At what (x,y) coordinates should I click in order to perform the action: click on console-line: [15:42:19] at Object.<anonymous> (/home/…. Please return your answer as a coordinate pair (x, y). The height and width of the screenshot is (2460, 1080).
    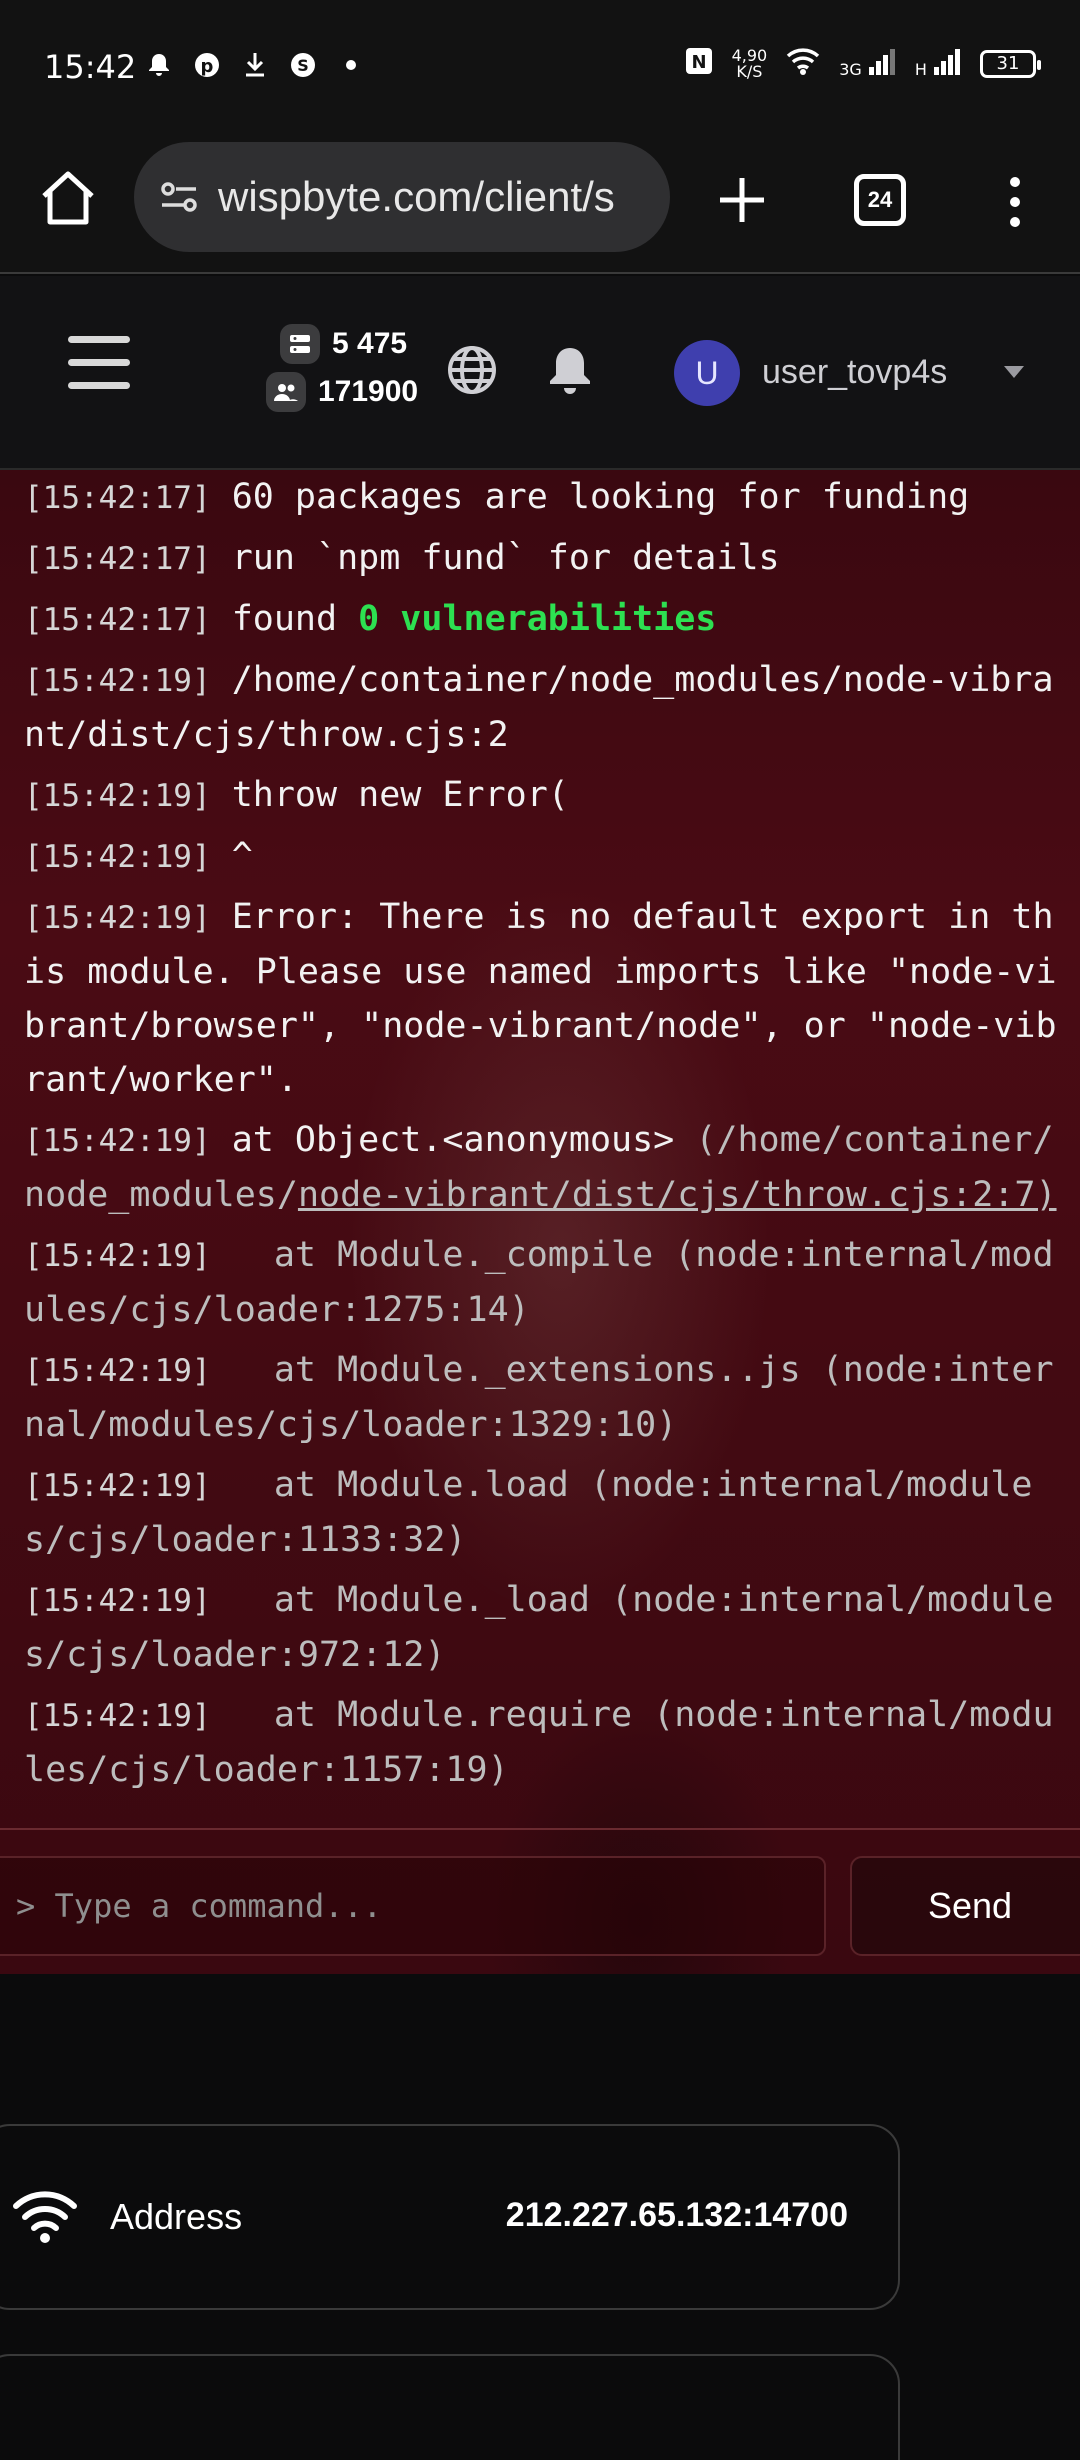
    Looking at the image, I should click on (544, 1167).